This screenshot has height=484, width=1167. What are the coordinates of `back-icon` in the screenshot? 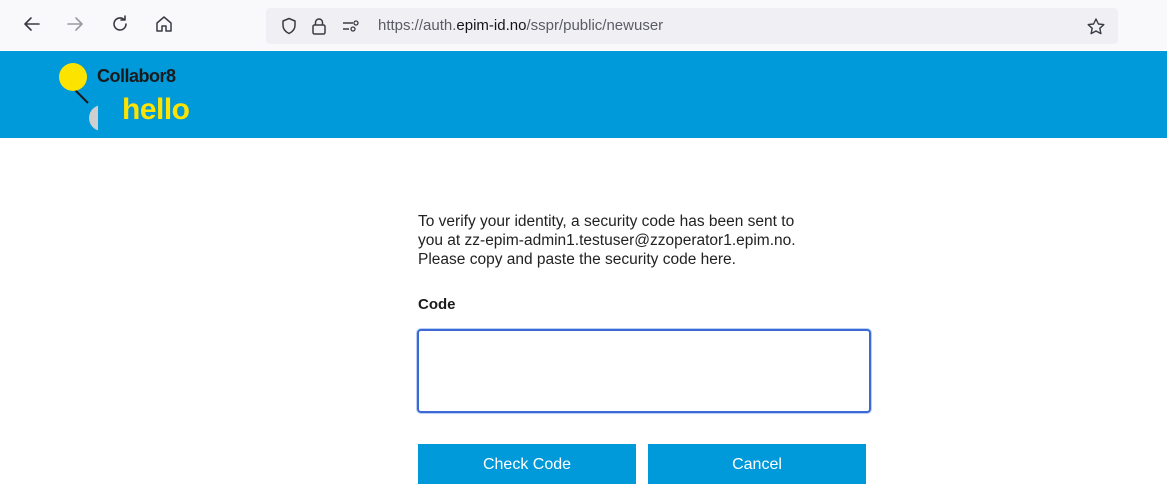 It's located at (32, 24).